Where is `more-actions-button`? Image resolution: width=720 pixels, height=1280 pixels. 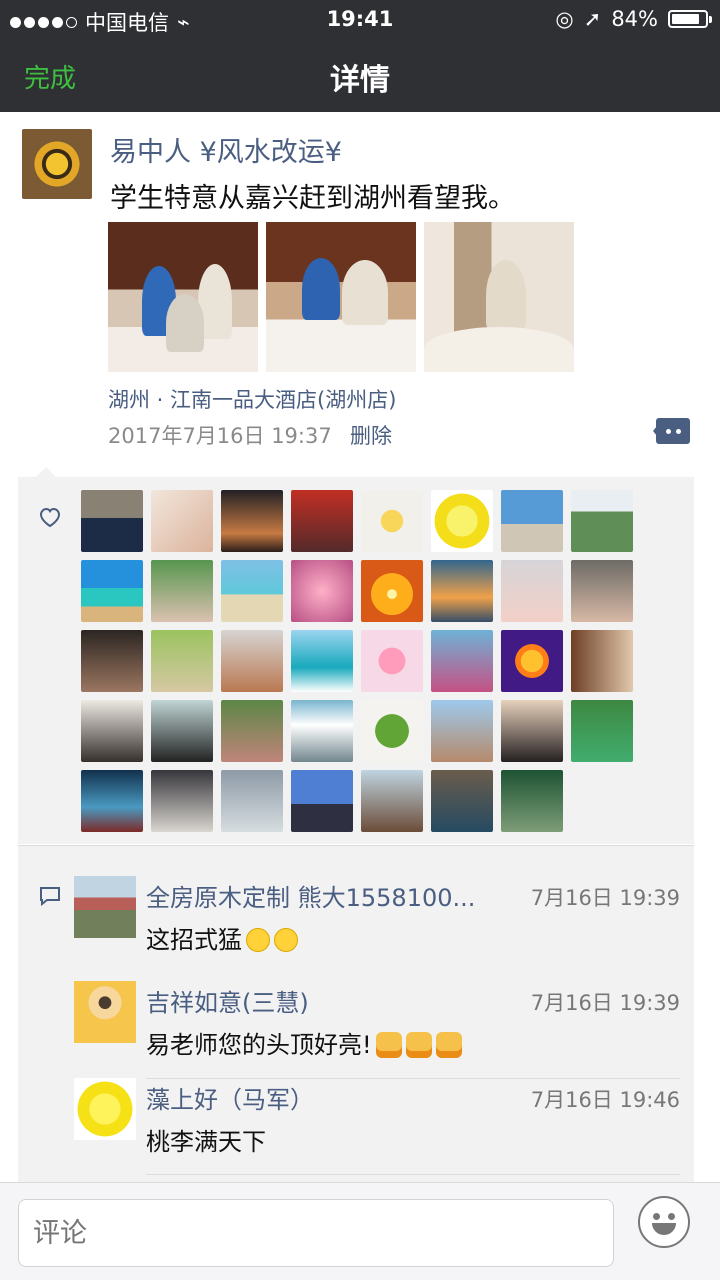 more-actions-button is located at coordinates (671, 431).